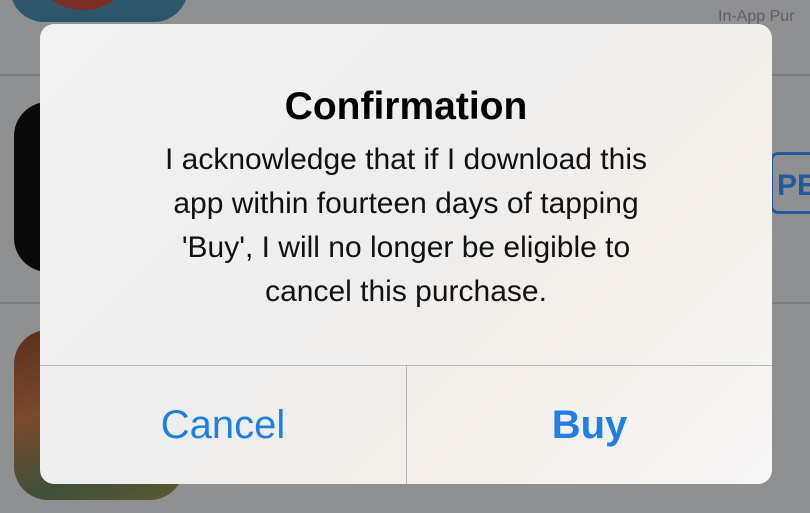  I want to click on buy-button: Buy, so click(589, 425).